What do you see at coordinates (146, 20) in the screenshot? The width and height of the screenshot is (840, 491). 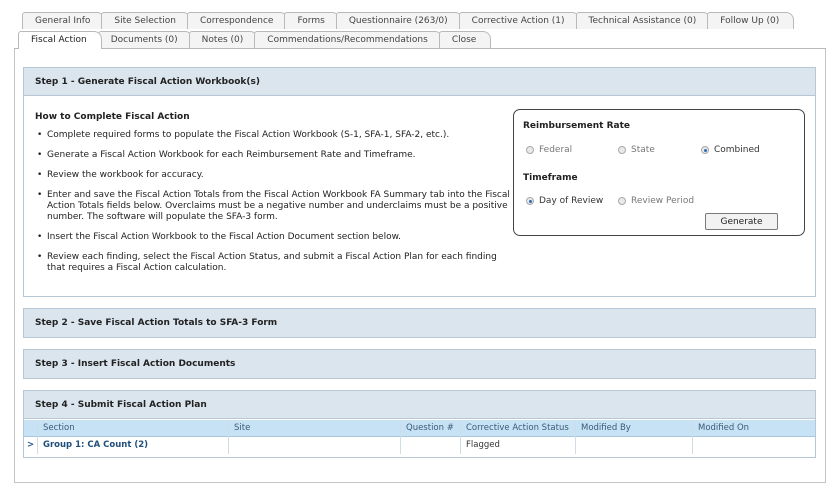 I see `tab-site-selection: Site Selection` at bounding box center [146, 20].